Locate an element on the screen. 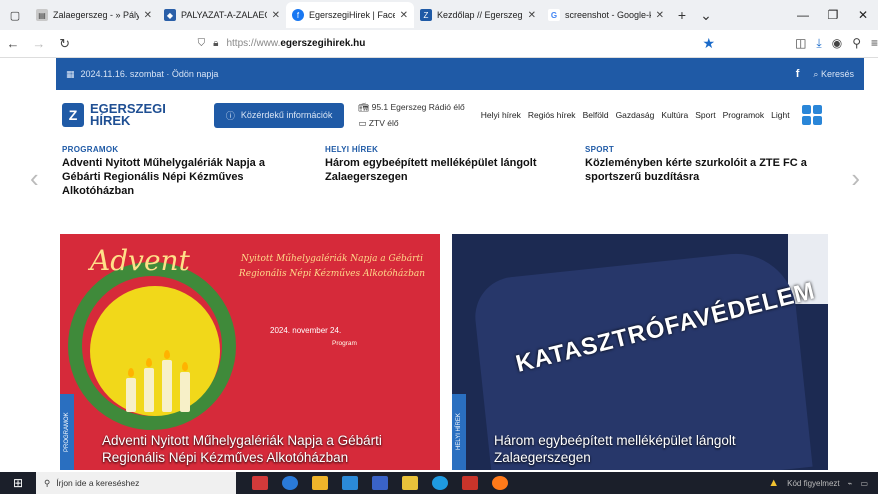 The image size is (878, 494). tv-icon: ▭ is located at coordinates (362, 123).